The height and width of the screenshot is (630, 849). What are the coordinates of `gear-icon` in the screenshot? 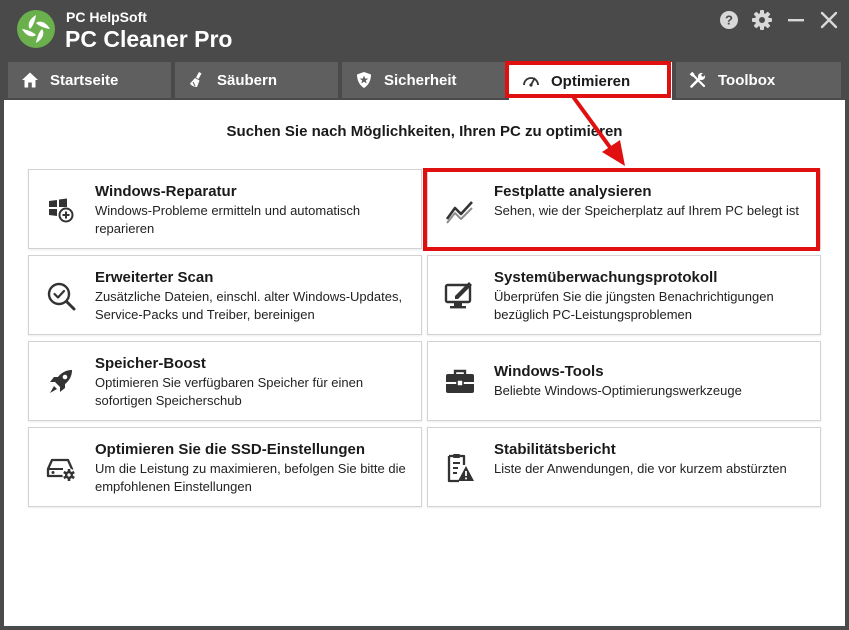 It's located at (762, 20).